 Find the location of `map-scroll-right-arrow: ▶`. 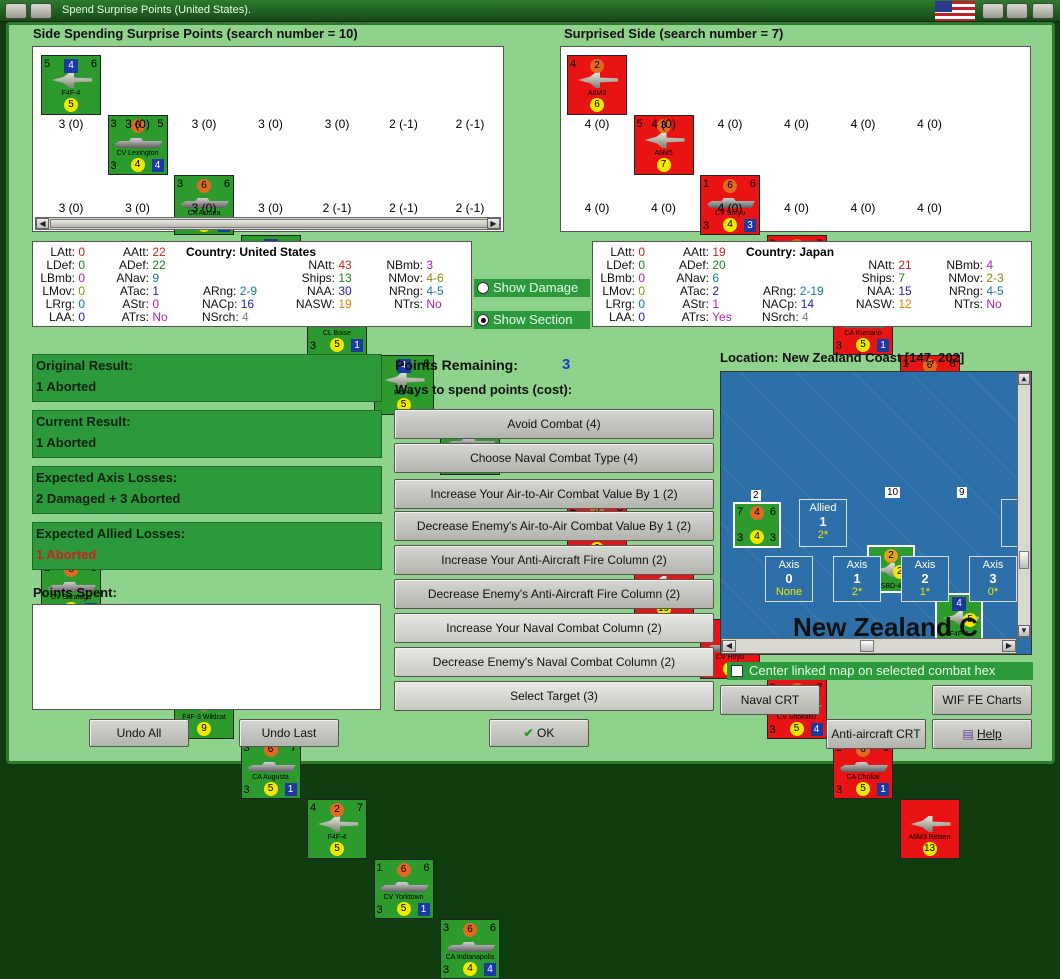

map-scroll-right-arrow: ▶ is located at coordinates (1009, 646).